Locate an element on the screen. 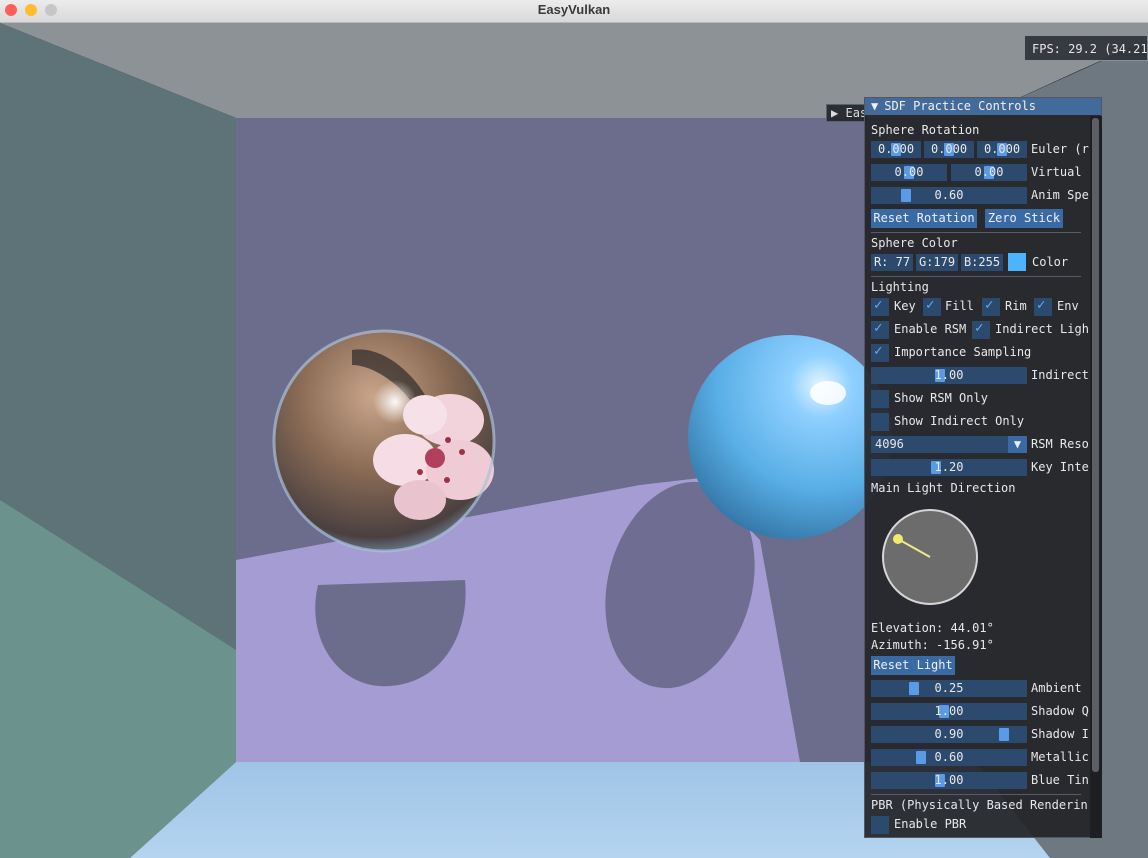  window-title: EasyVulkan is located at coordinates (574, 9).